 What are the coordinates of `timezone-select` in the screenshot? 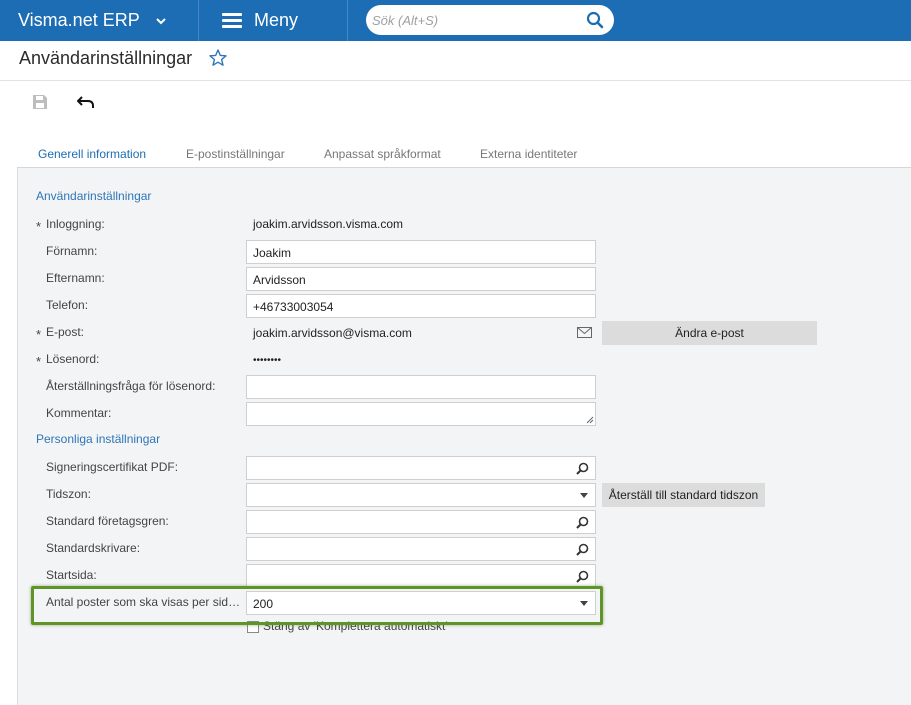 It's located at (421, 495).